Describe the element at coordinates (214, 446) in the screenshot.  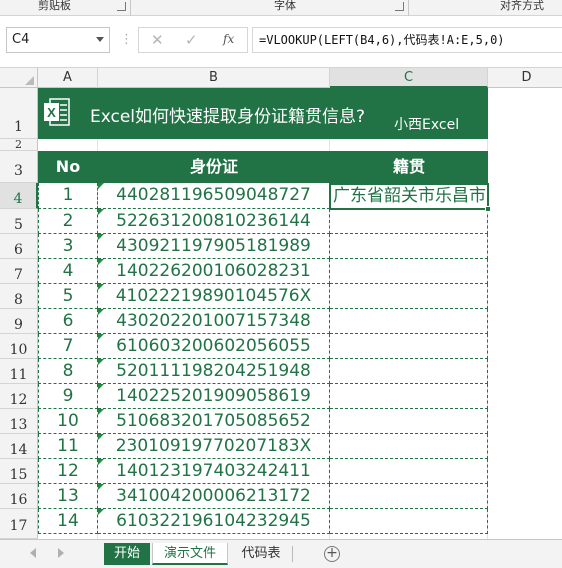
I see `cell-id: 23010919770207183X` at that location.